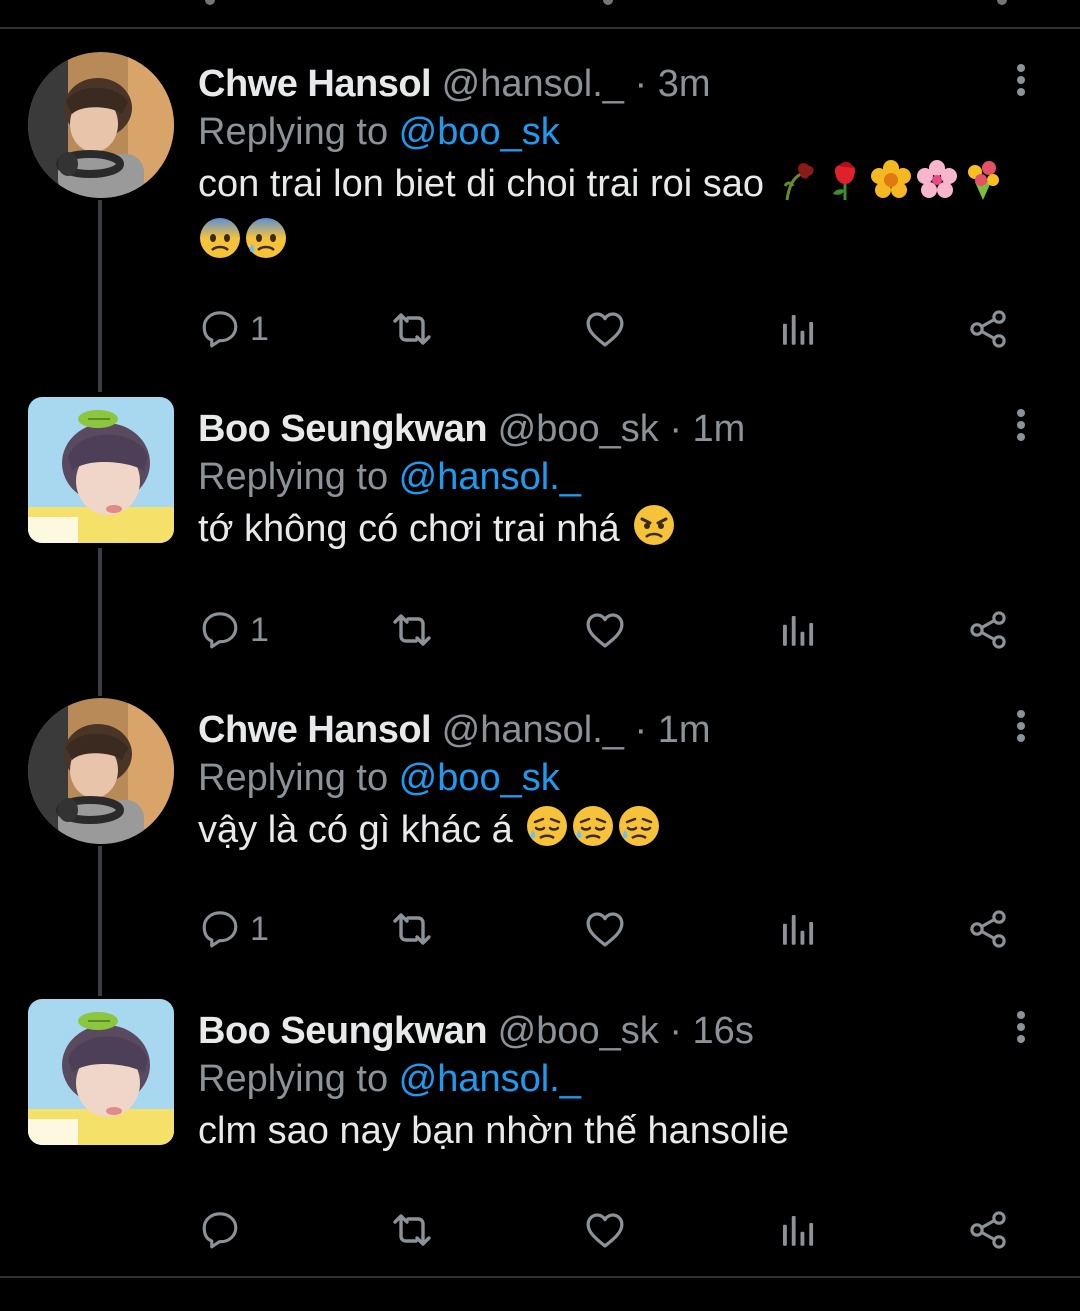  I want to click on reply-button, so click(220, 1230).